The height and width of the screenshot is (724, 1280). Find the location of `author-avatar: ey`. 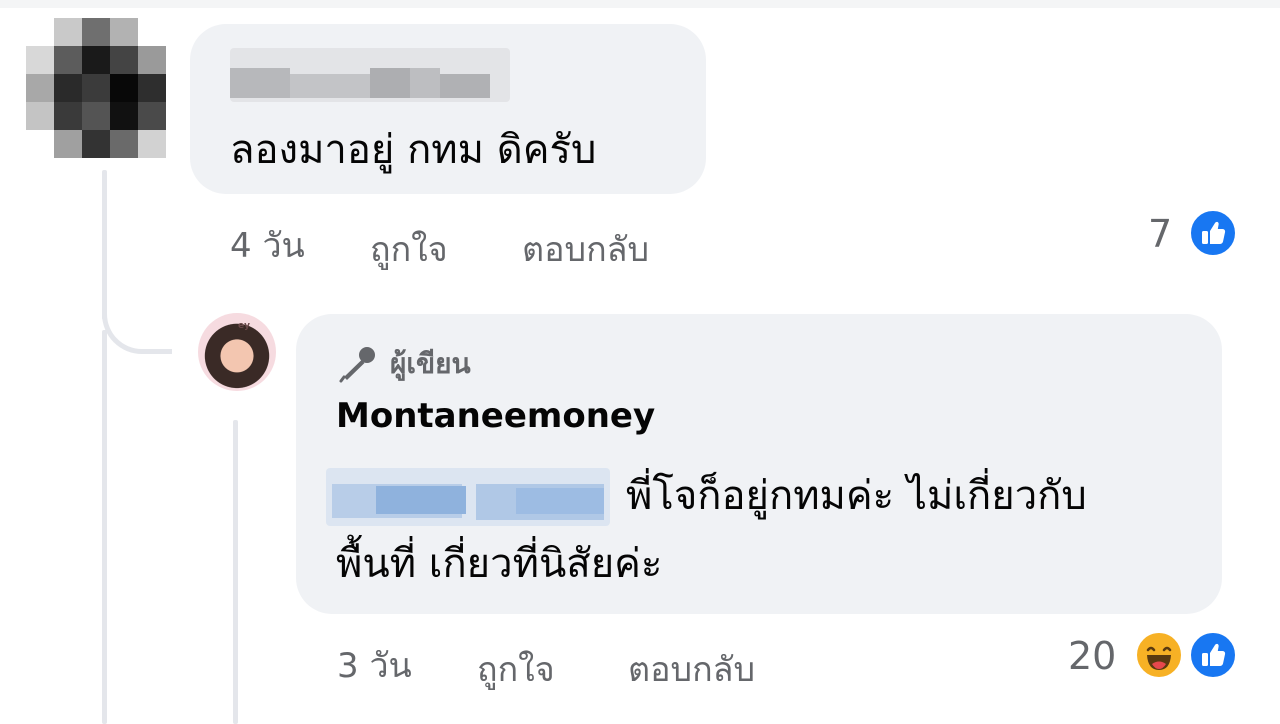

author-avatar: ey is located at coordinates (237, 352).